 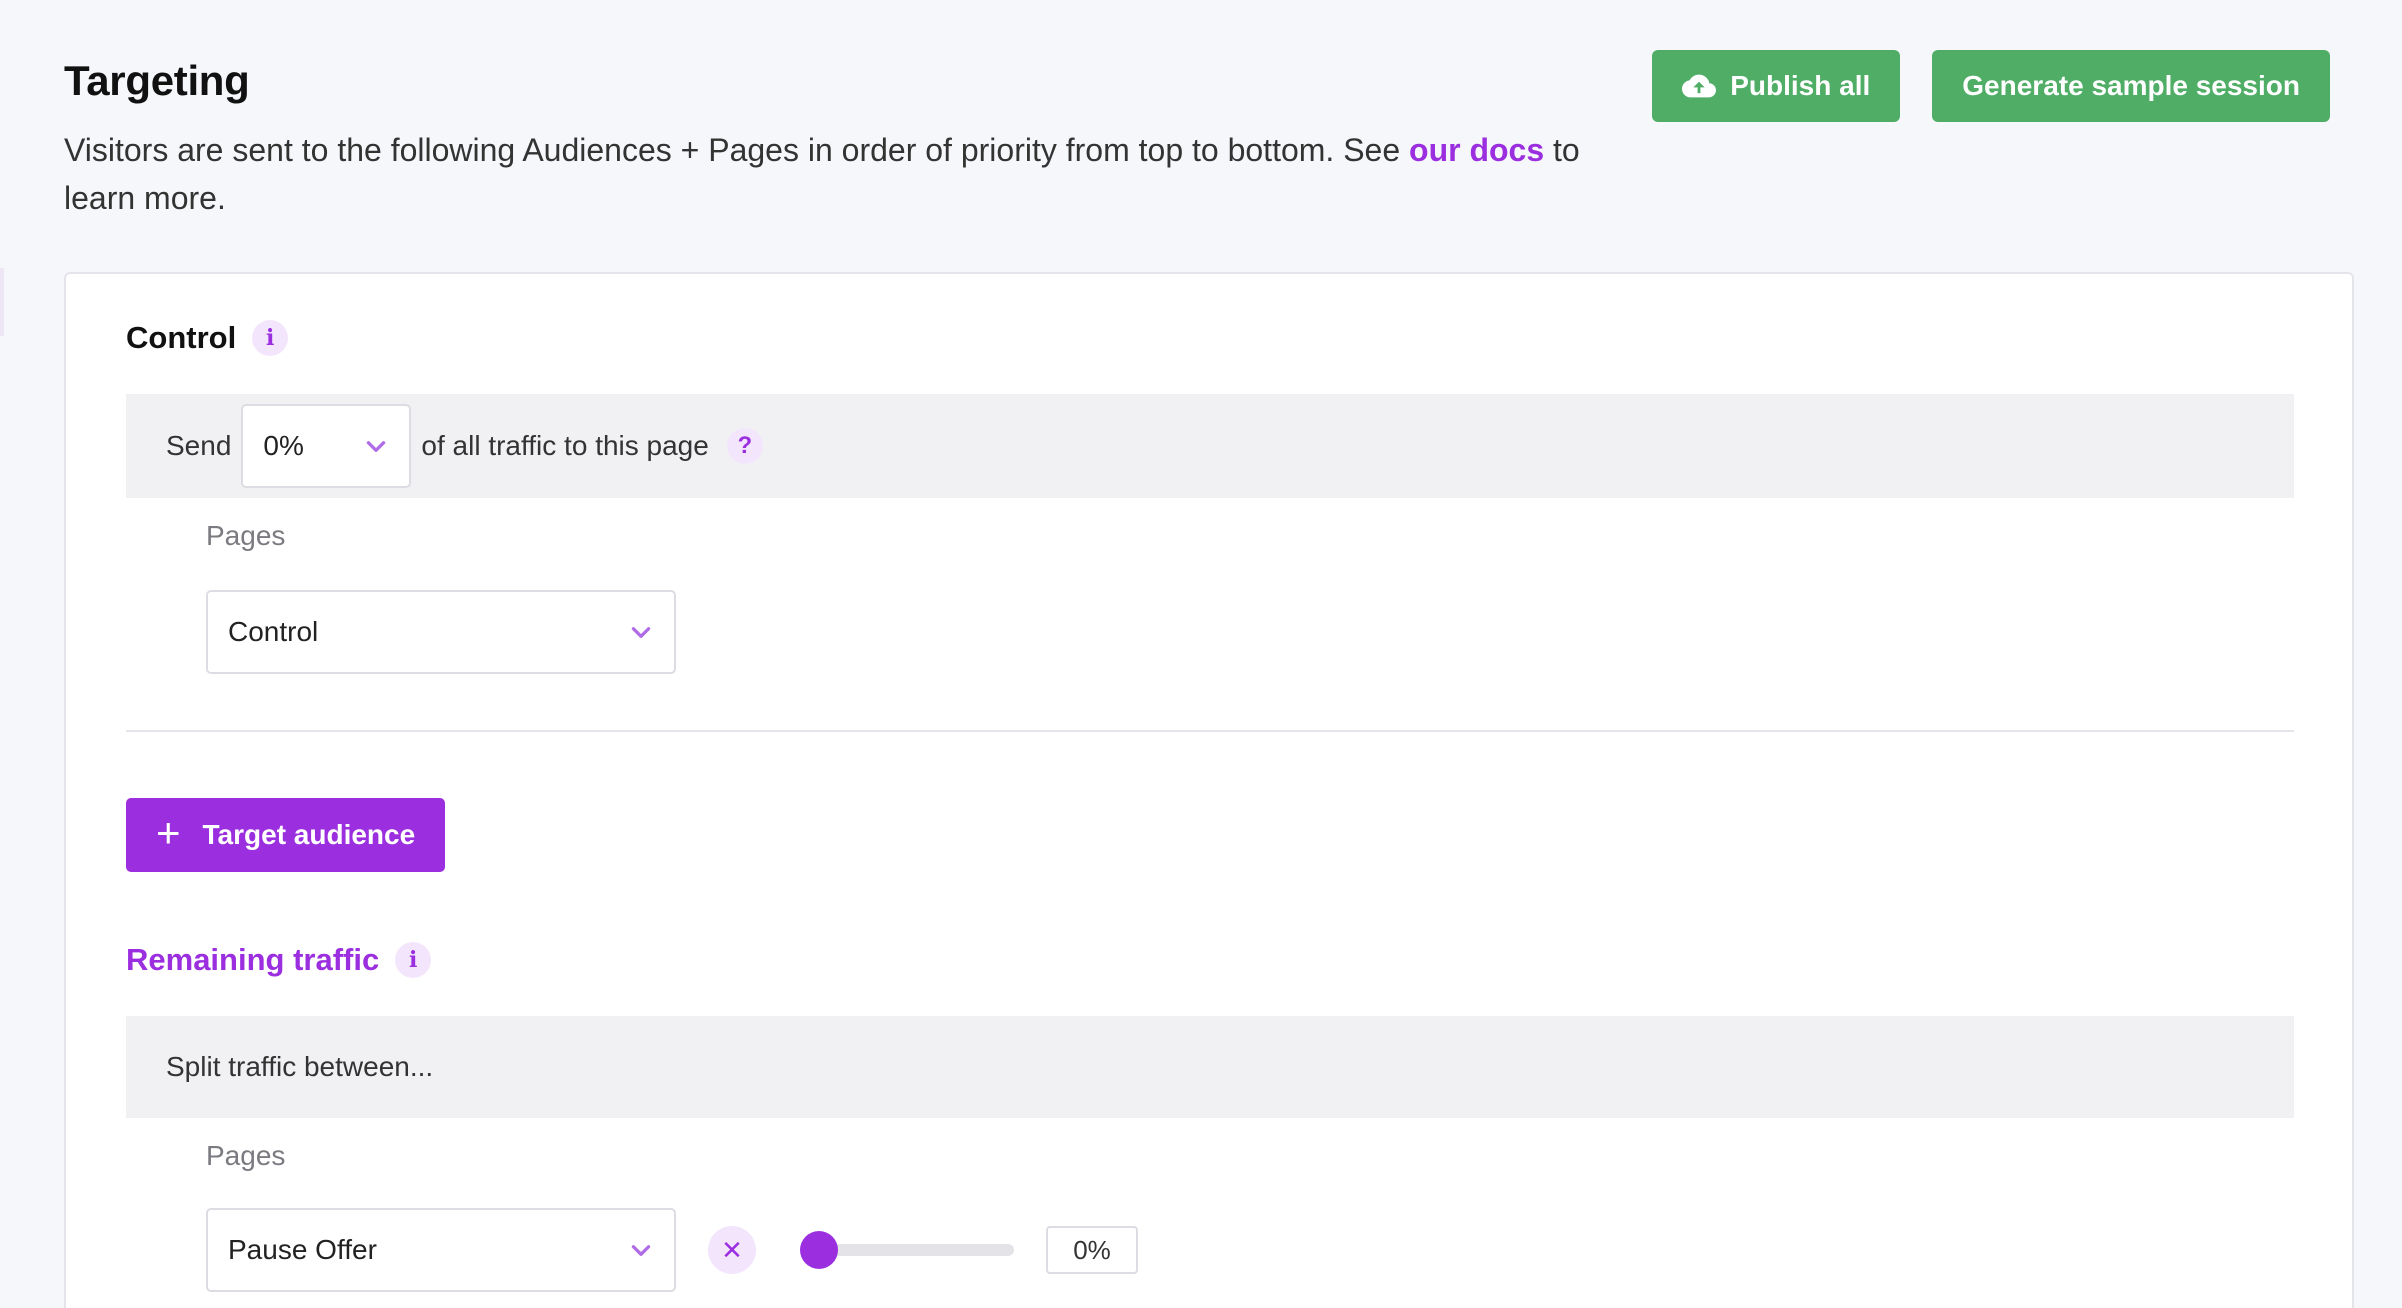 I want to click on remaining-traffic-title: Remaining traffic i, so click(x=279, y=960).